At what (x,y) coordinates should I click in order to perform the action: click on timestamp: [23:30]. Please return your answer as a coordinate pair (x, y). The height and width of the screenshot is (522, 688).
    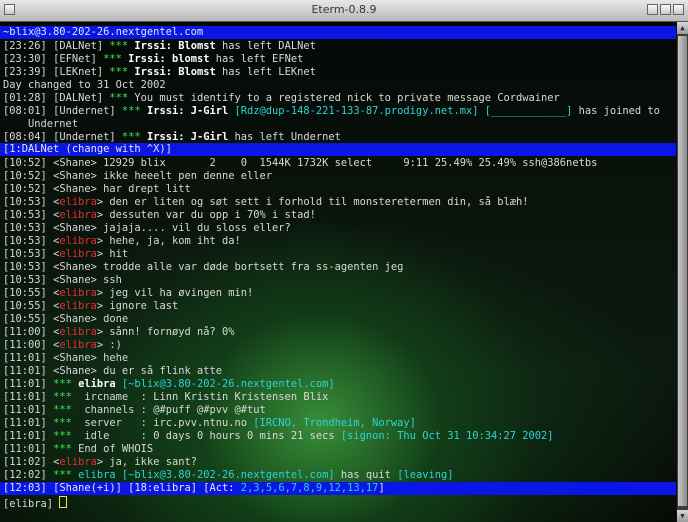
    Looking at the image, I should click on (25, 59).